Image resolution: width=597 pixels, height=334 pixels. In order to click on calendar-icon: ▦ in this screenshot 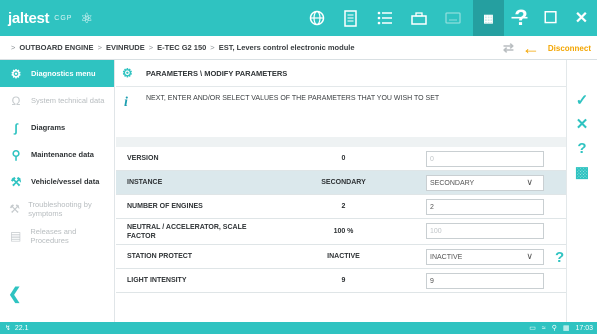, I will do `click(566, 328)`.